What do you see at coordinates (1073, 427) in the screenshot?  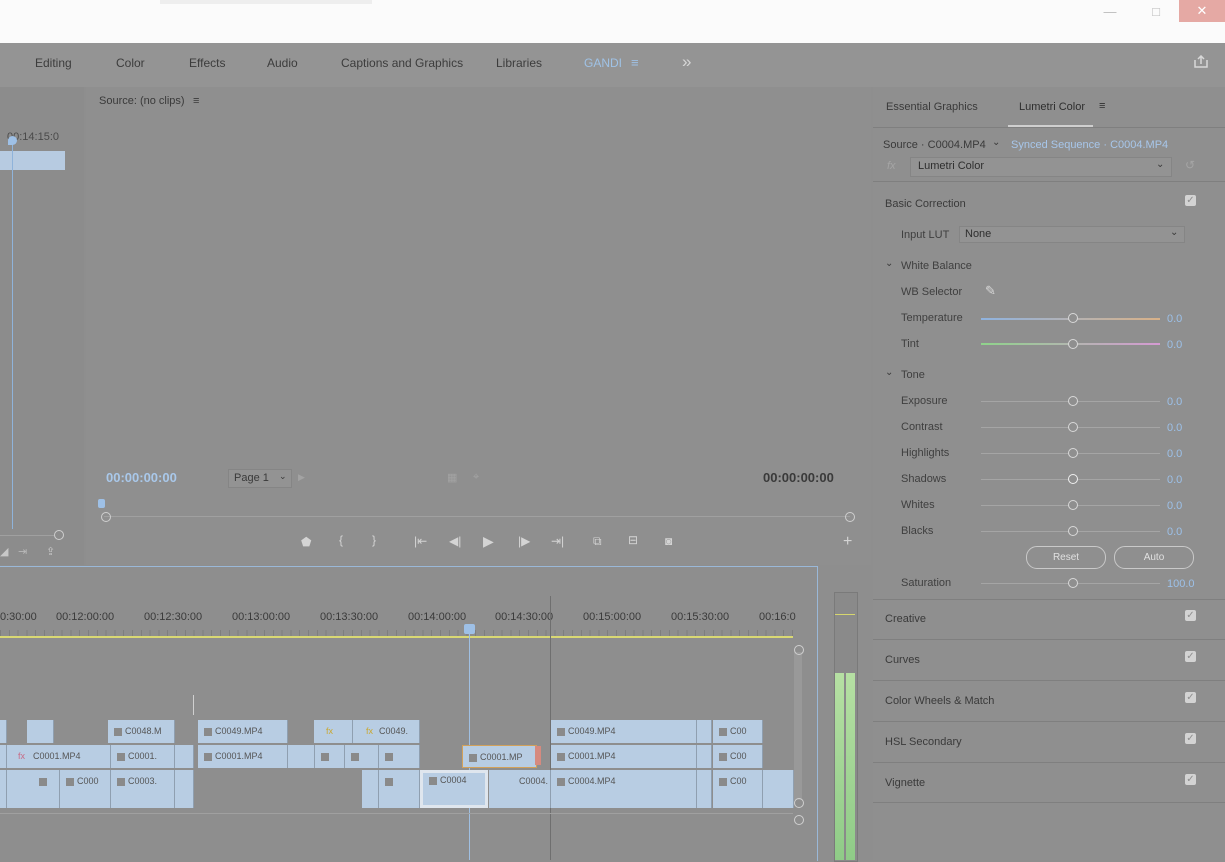 I see `contrast-knob` at bounding box center [1073, 427].